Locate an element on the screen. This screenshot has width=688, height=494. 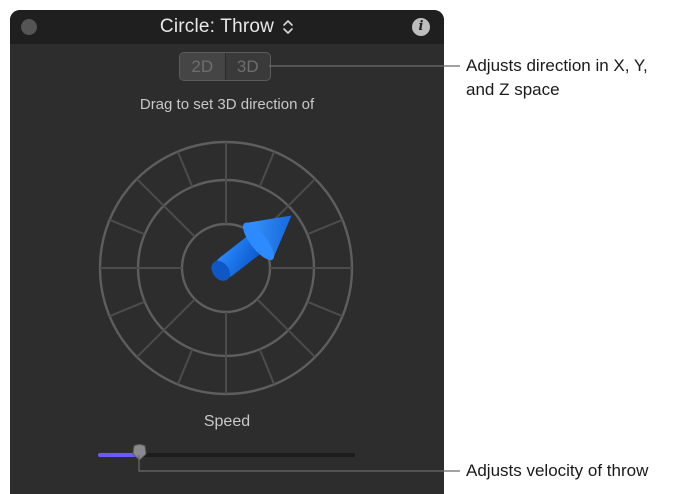
dimension-segmented-control: 2D 3D is located at coordinates (225, 66).